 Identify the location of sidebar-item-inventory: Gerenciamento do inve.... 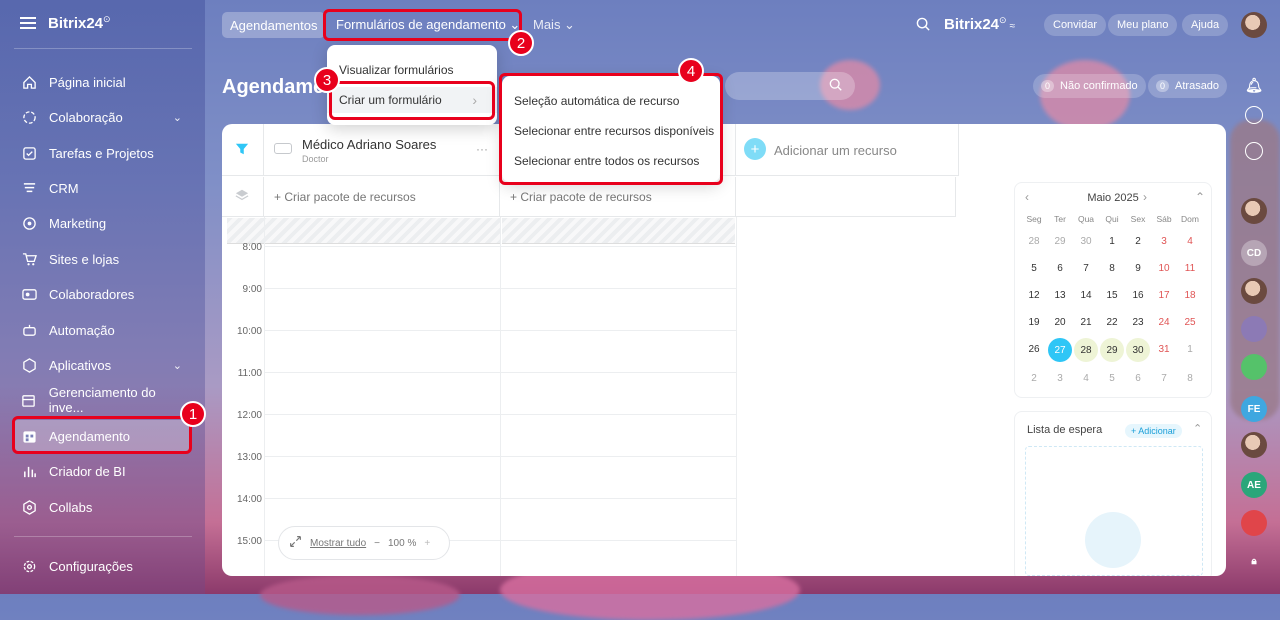
(102, 400).